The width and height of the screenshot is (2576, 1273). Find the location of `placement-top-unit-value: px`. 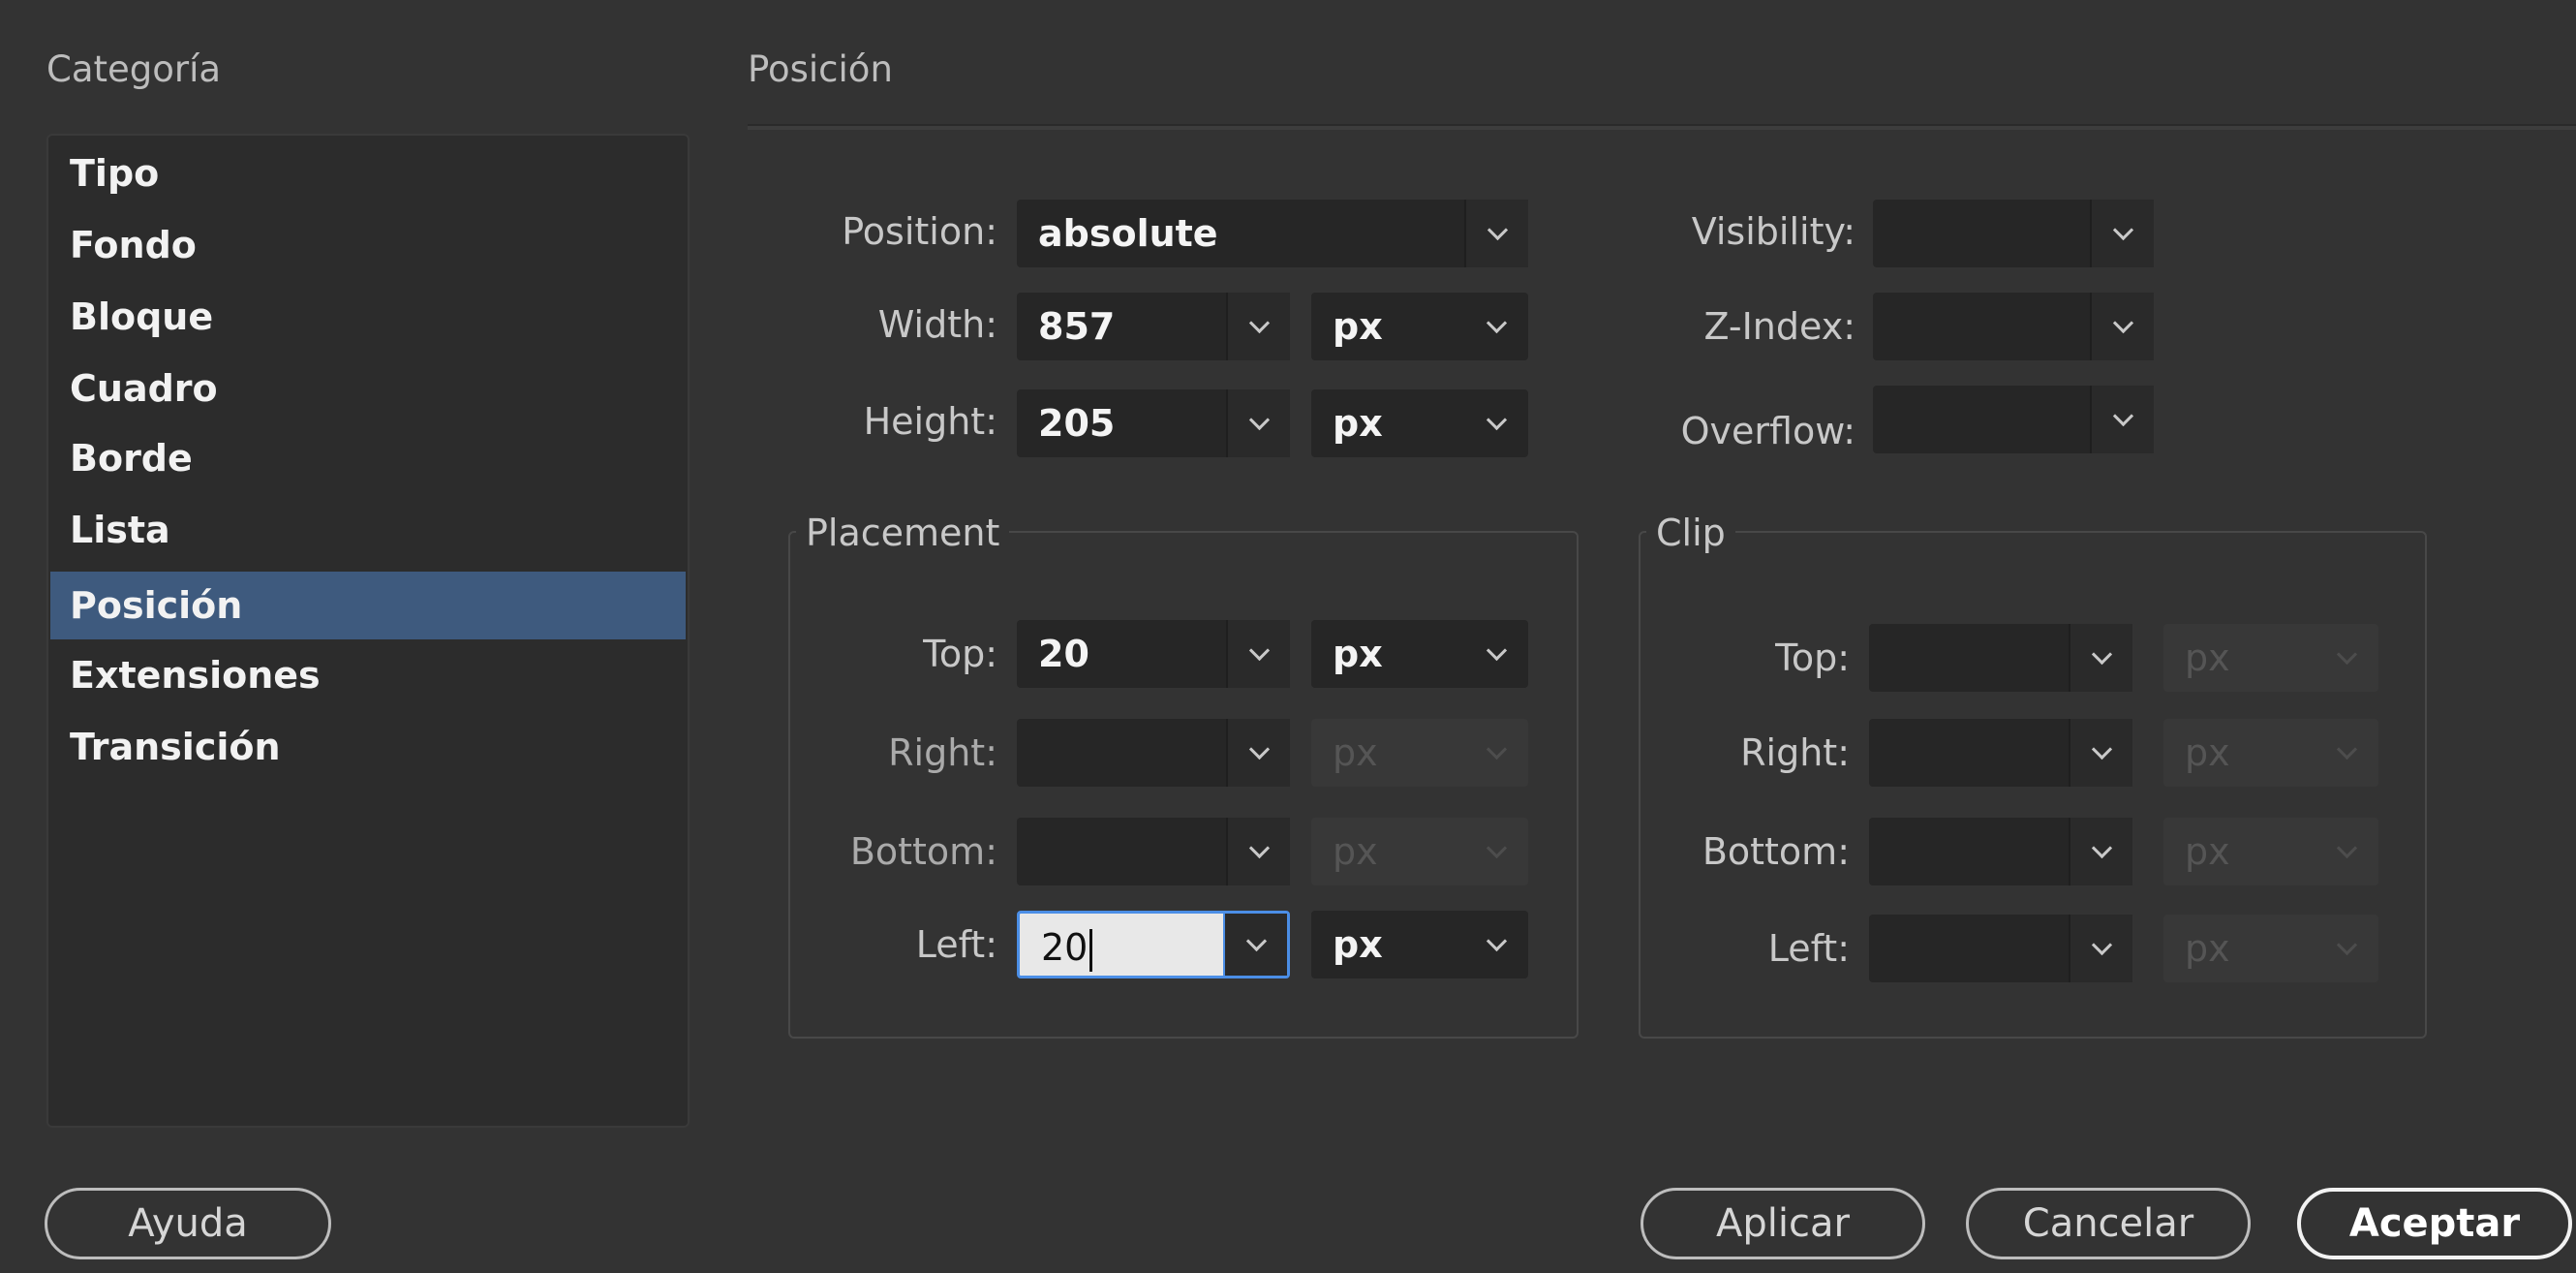

placement-top-unit-value: px is located at coordinates (1358, 654).